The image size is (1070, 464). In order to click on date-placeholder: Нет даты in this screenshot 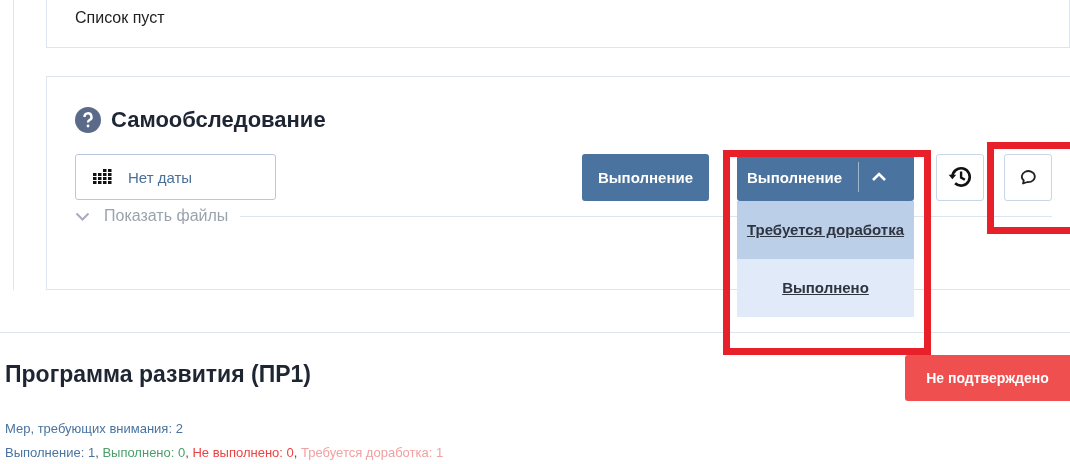, I will do `click(160, 177)`.